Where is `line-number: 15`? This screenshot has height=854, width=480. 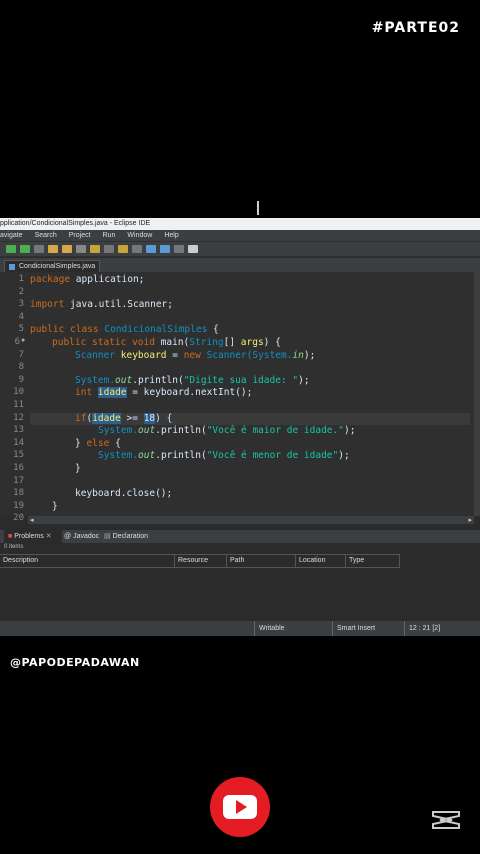 line-number: 15 is located at coordinates (18, 455).